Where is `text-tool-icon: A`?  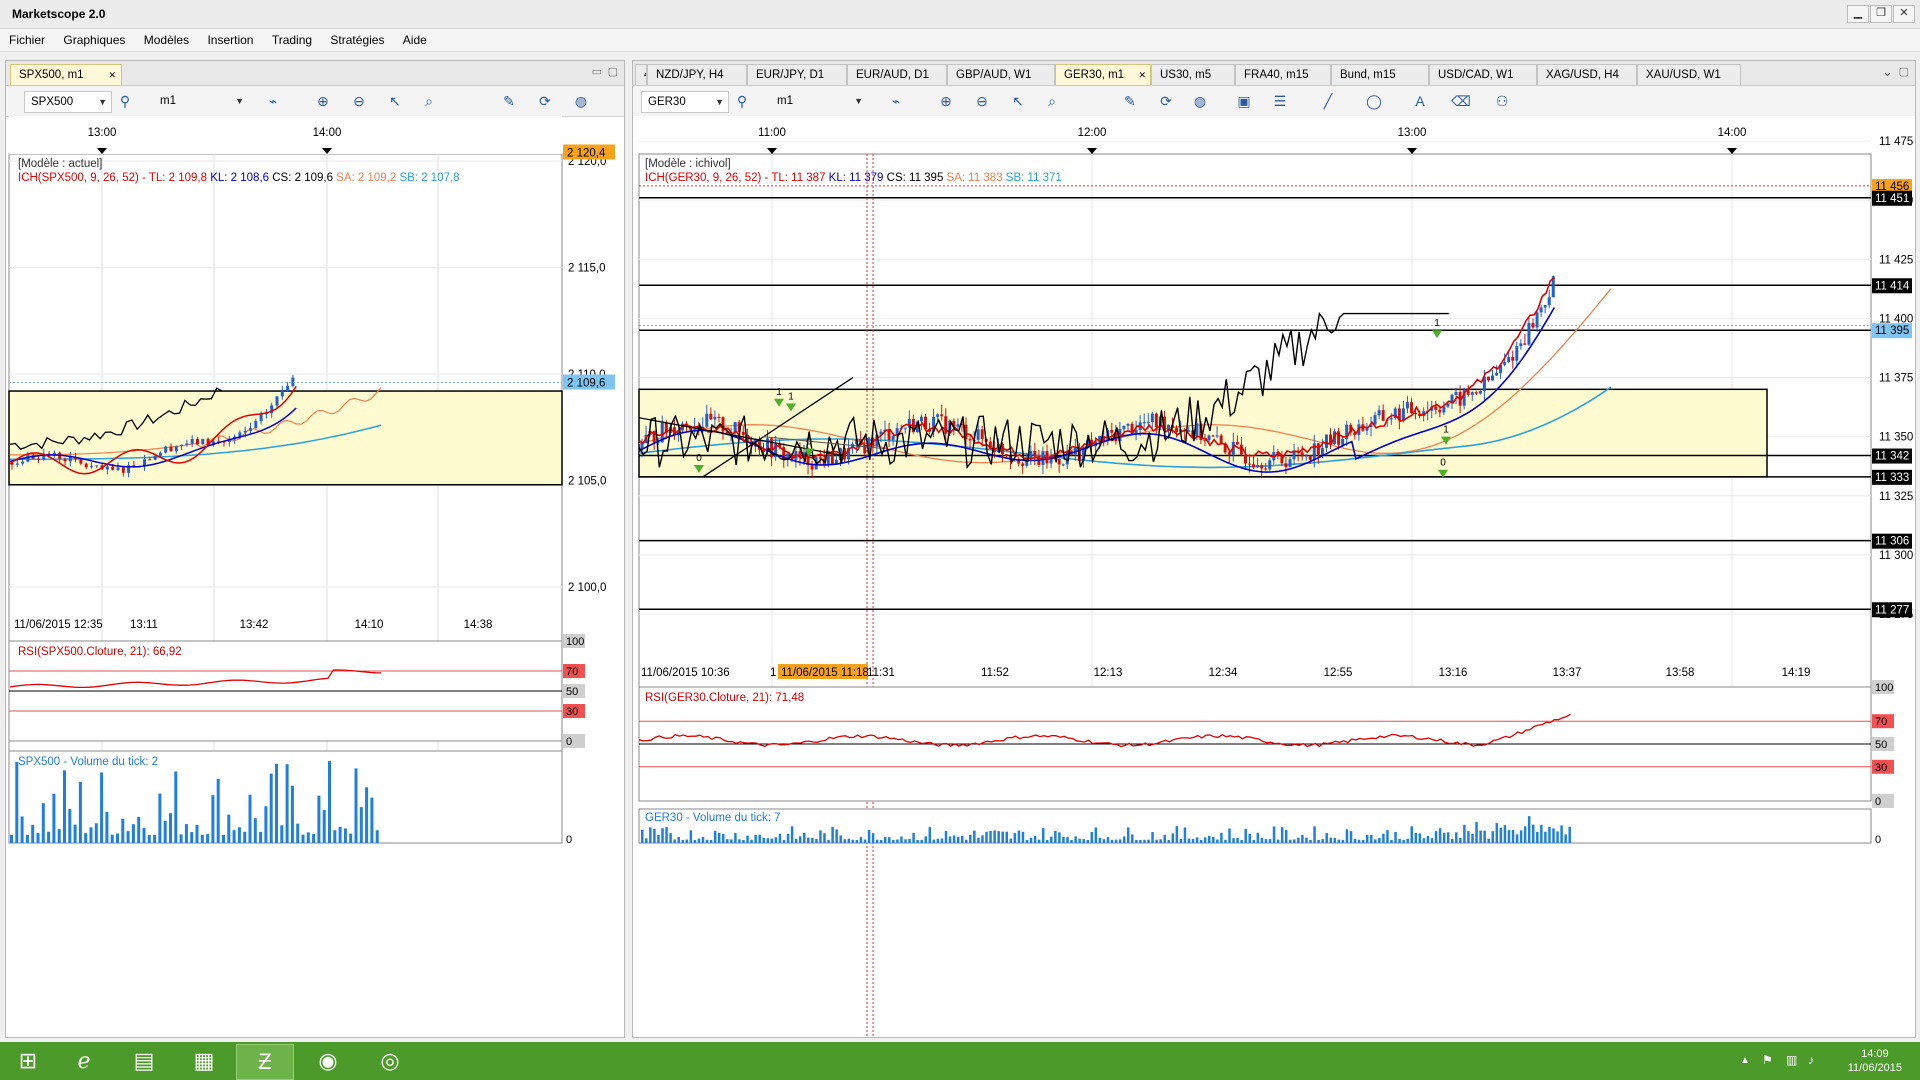 text-tool-icon: A is located at coordinates (1420, 101).